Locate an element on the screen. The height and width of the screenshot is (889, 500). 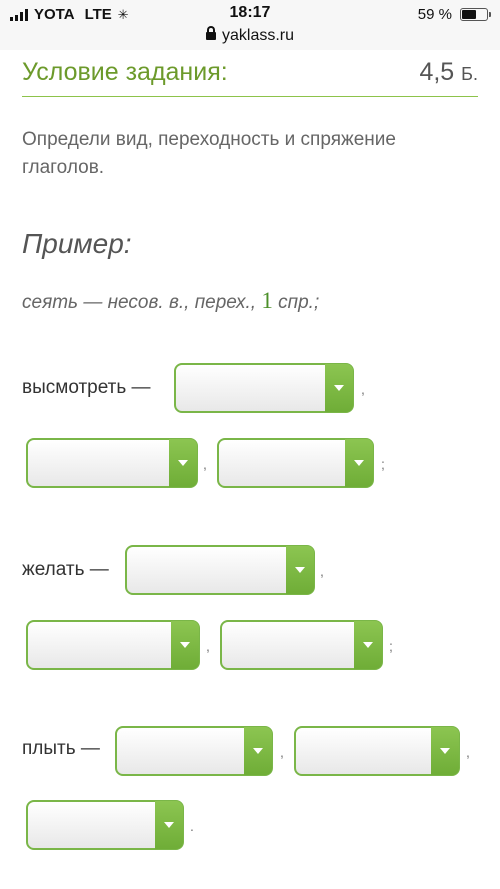
battery-percent: 59 % is located at coordinates (434, 14).